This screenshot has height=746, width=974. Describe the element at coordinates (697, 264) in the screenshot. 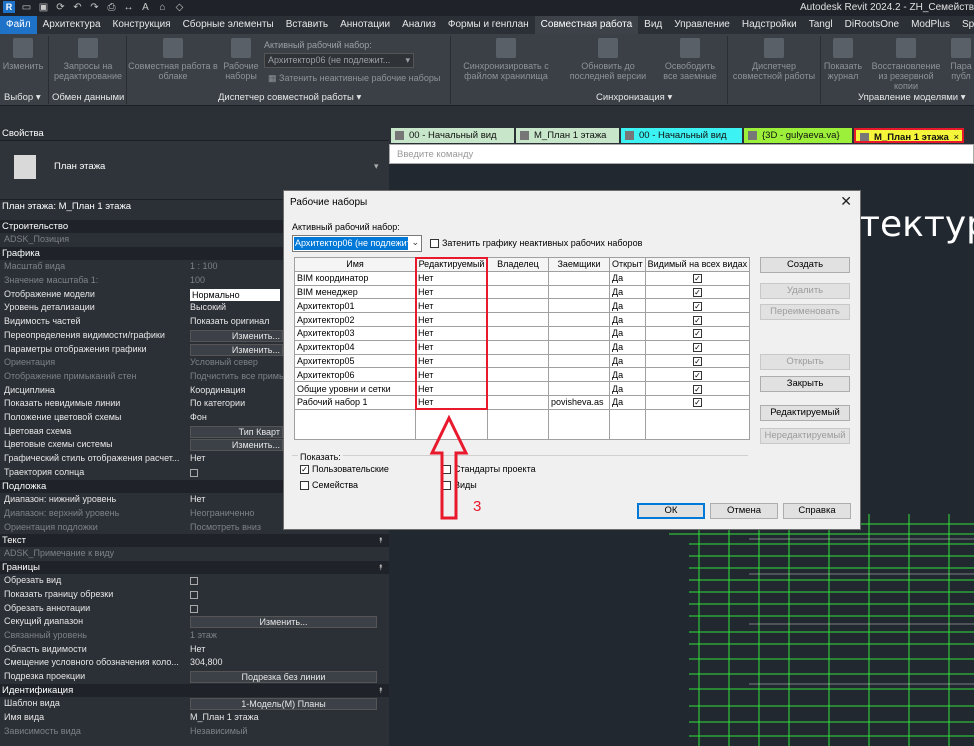

I see `col-header-visible: Видимый на всех видах` at that location.